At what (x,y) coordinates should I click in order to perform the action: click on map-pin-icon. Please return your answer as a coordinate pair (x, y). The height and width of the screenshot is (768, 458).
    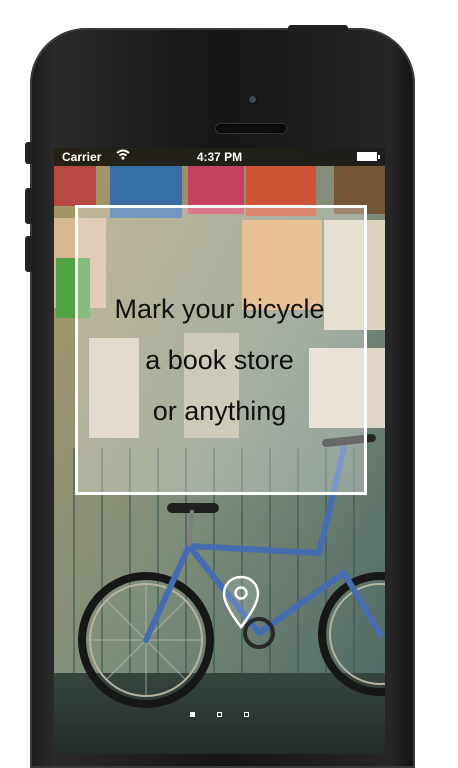
    Looking at the image, I should click on (241, 605).